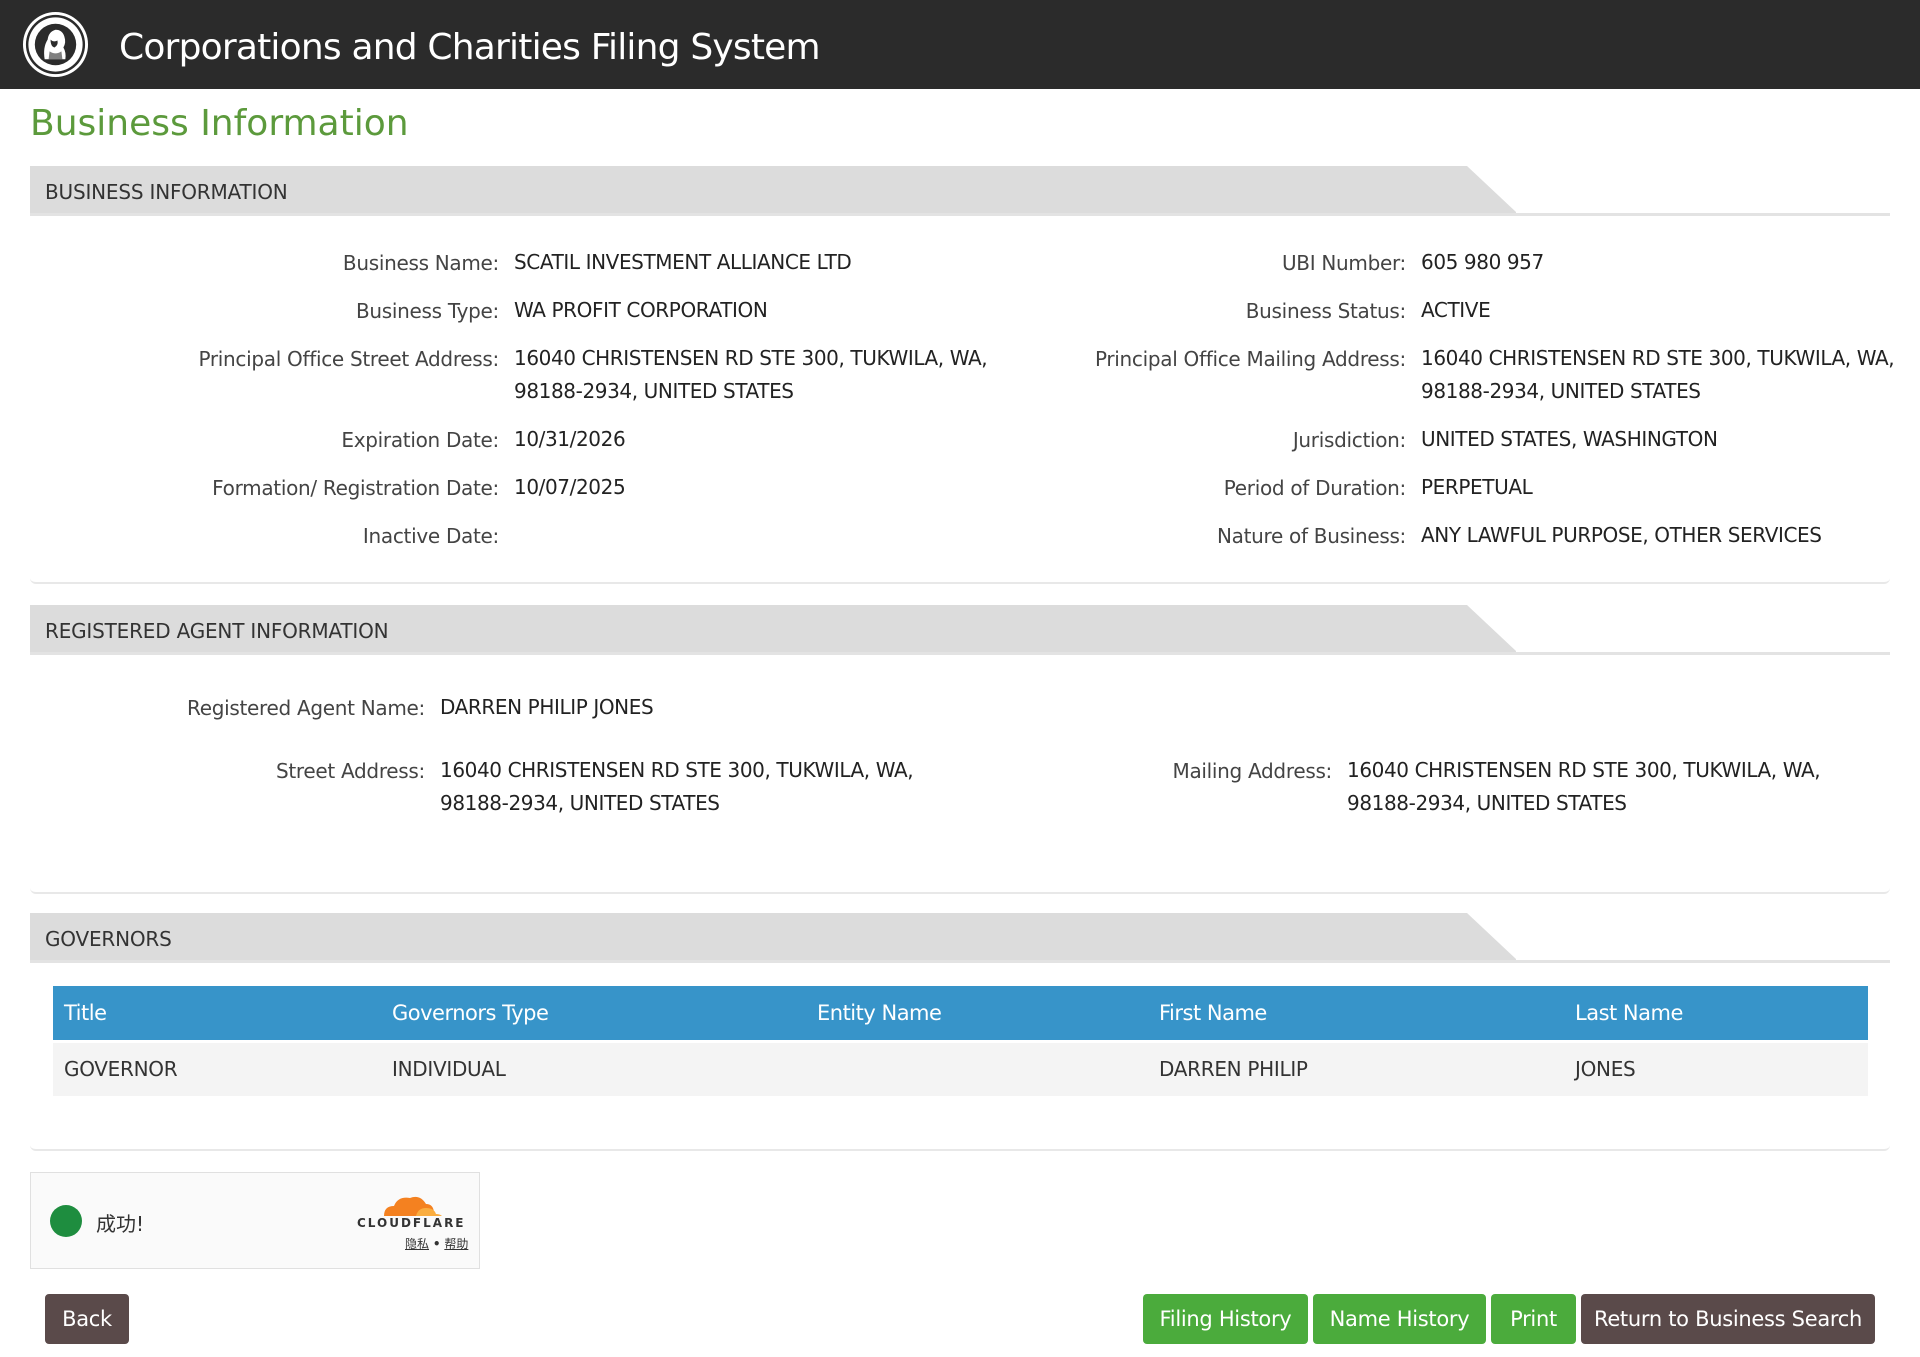  I want to click on period-of-duration-value: PERPETUAL, so click(1477, 487).